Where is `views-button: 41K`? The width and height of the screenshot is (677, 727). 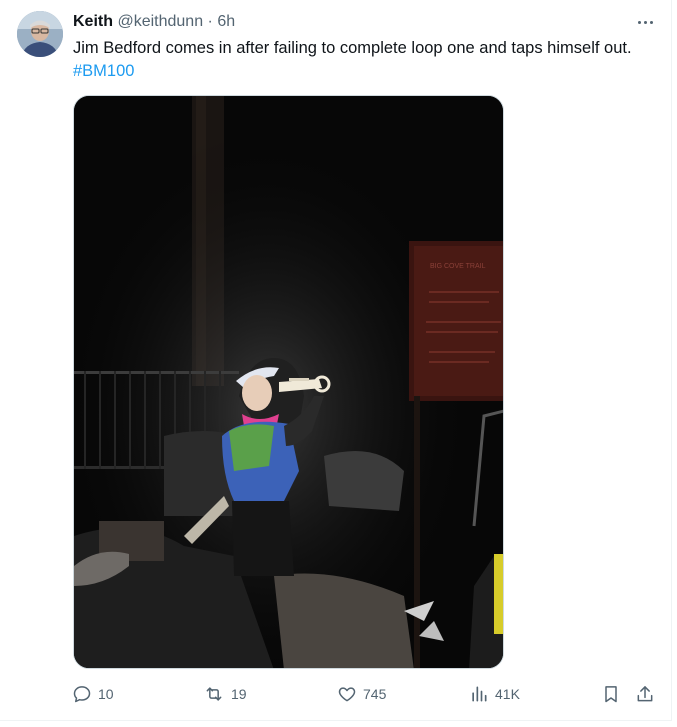
views-button: 41K is located at coordinates (494, 694).